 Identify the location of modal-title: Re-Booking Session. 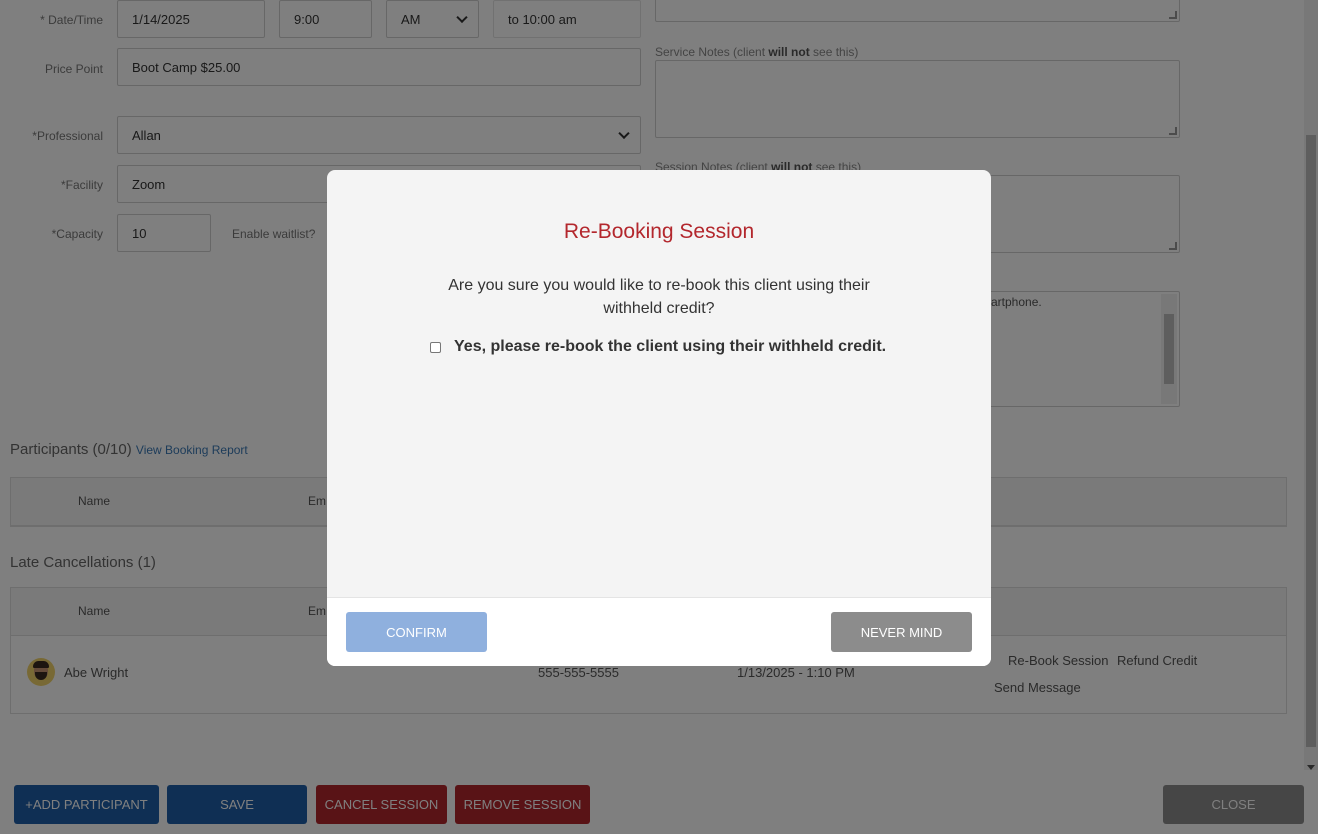
(659, 231).